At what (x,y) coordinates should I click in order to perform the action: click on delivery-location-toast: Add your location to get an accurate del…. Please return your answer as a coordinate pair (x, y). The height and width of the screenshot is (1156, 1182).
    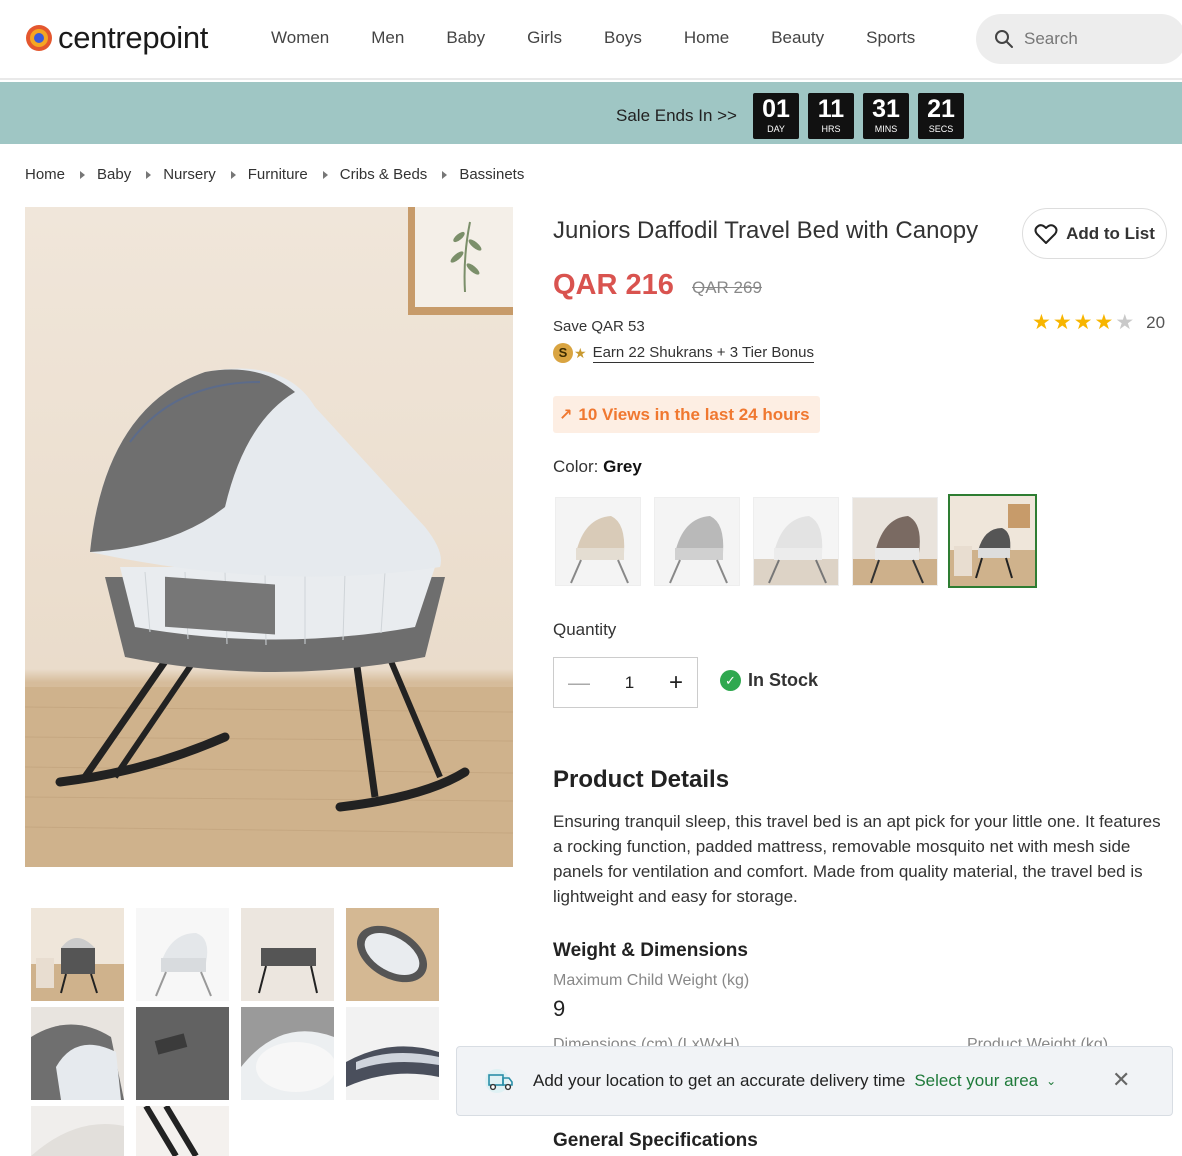
    Looking at the image, I should click on (814, 1081).